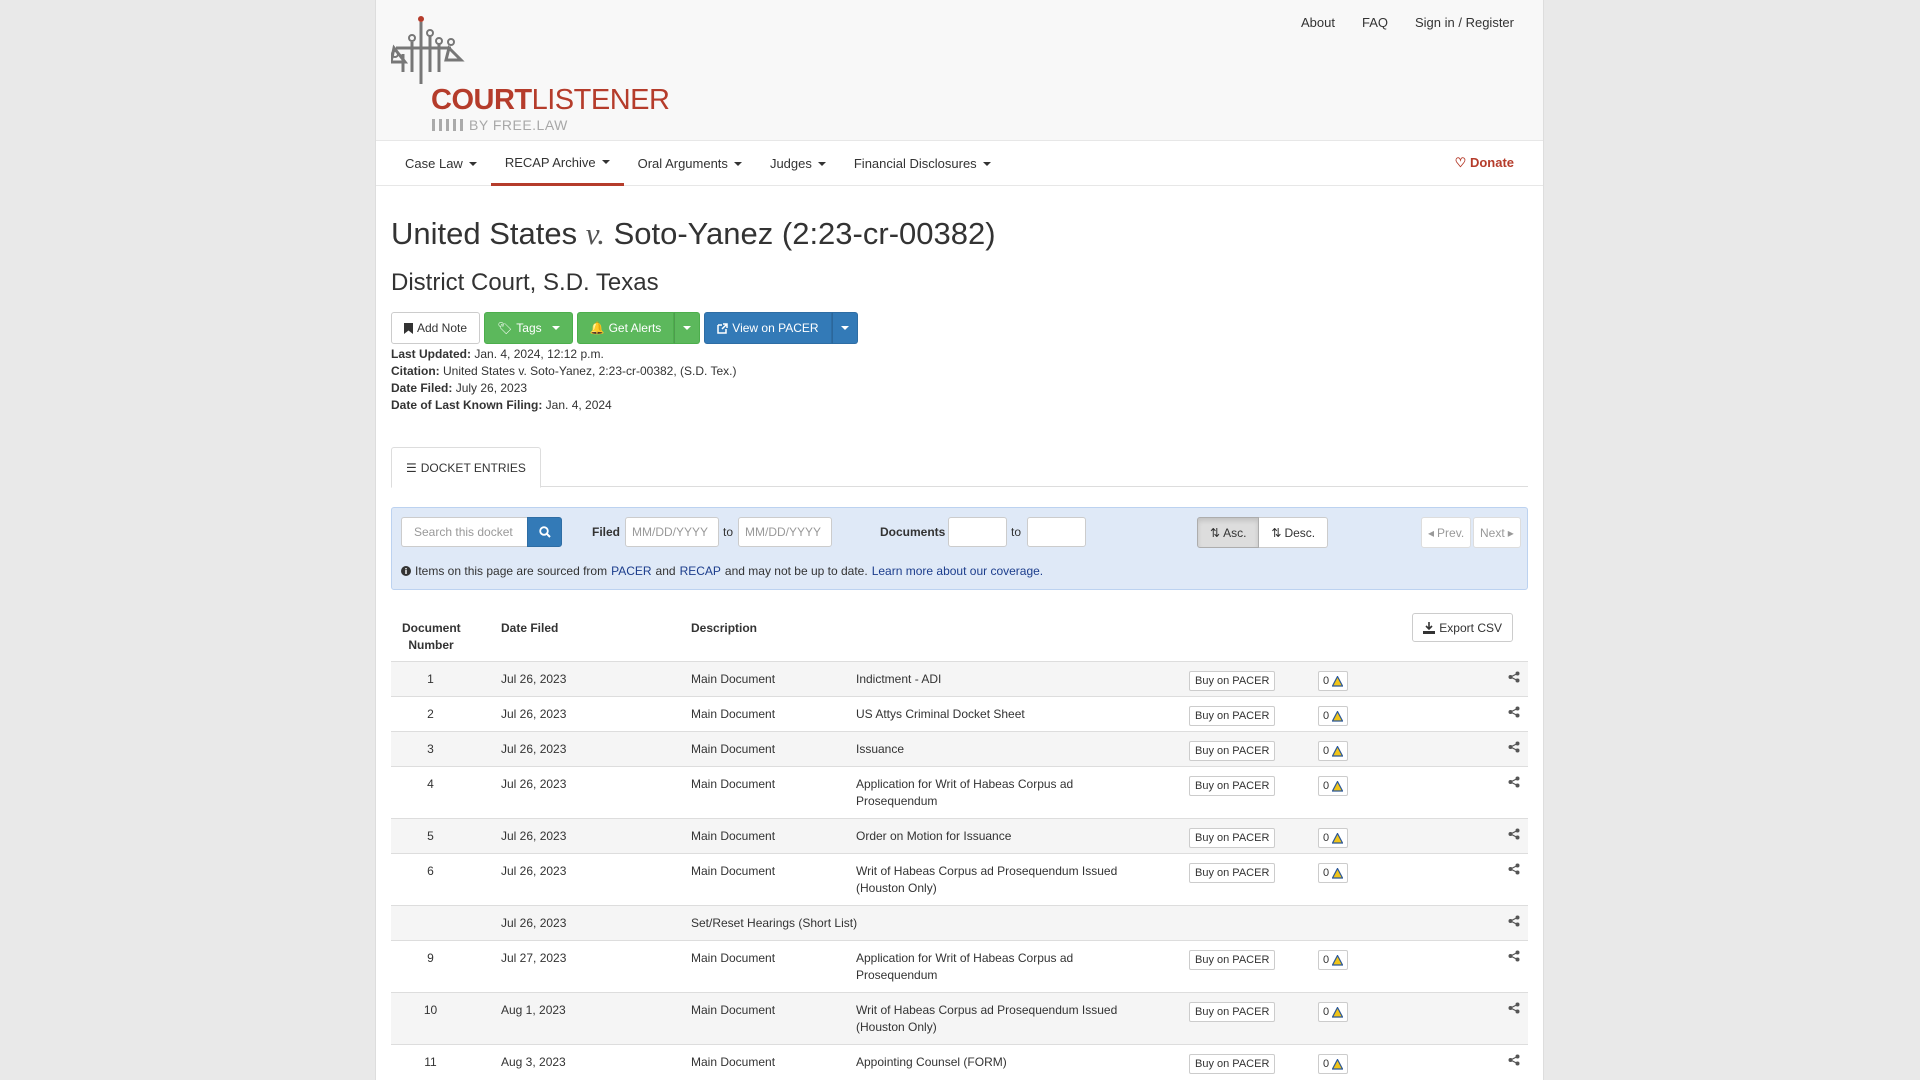  Describe the element at coordinates (1318, 22) in the screenshot. I see `about-link: About` at that location.